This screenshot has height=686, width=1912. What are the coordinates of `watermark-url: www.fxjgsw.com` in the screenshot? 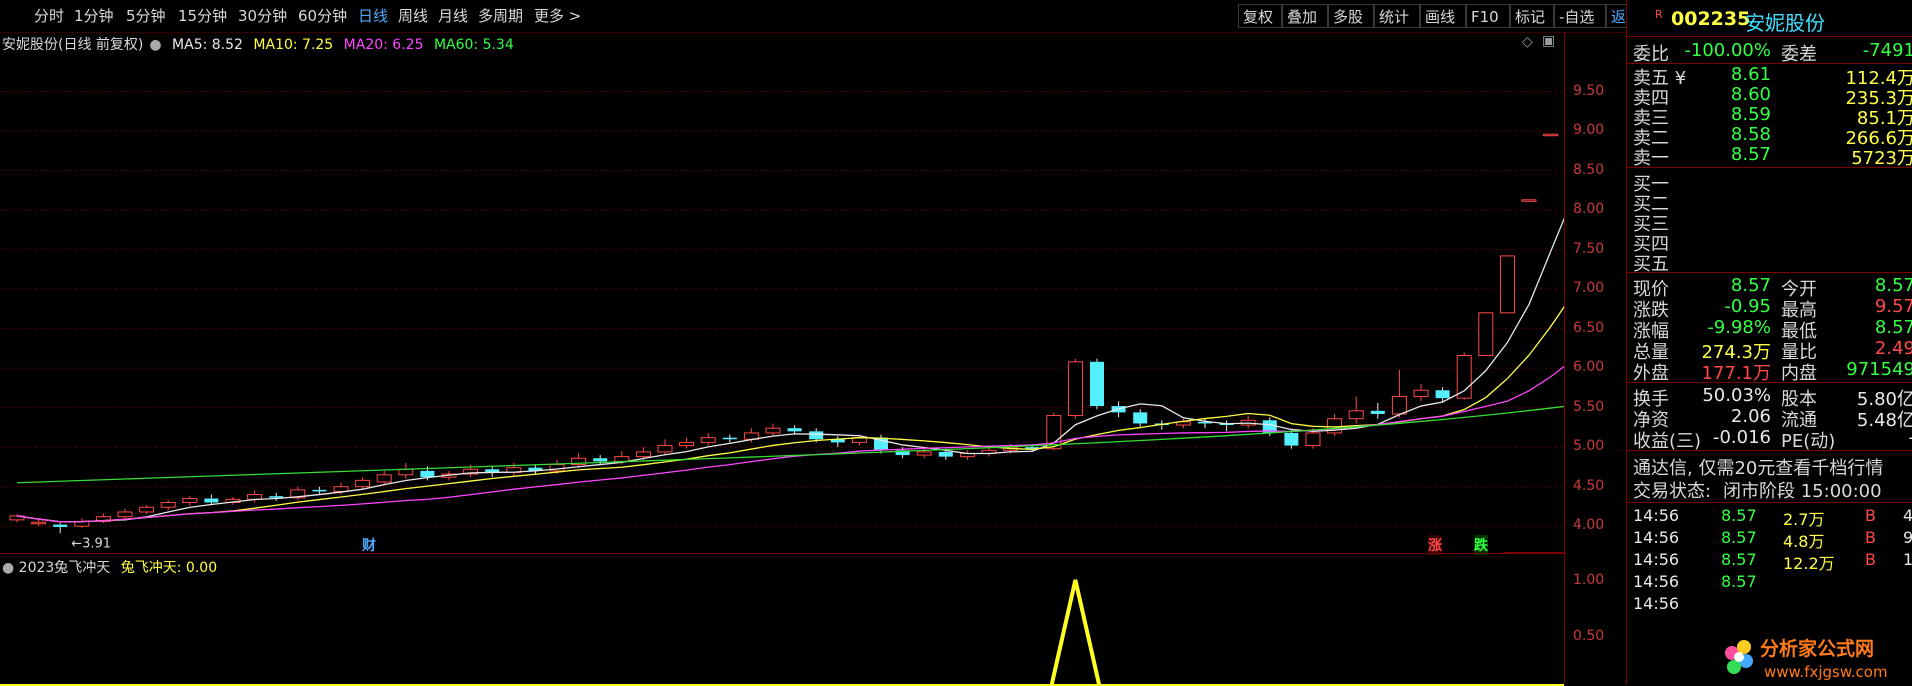 It's located at (1826, 672).